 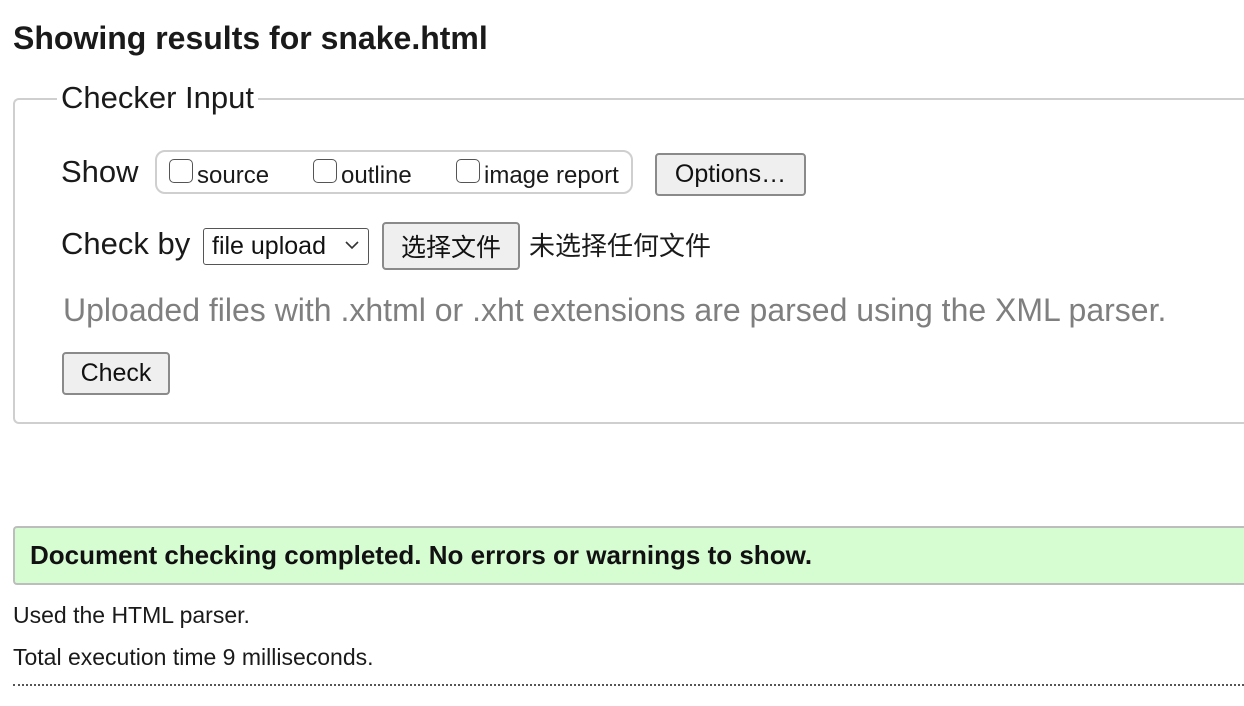 What do you see at coordinates (100, 171) in the screenshot?
I see `show-label: Show` at bounding box center [100, 171].